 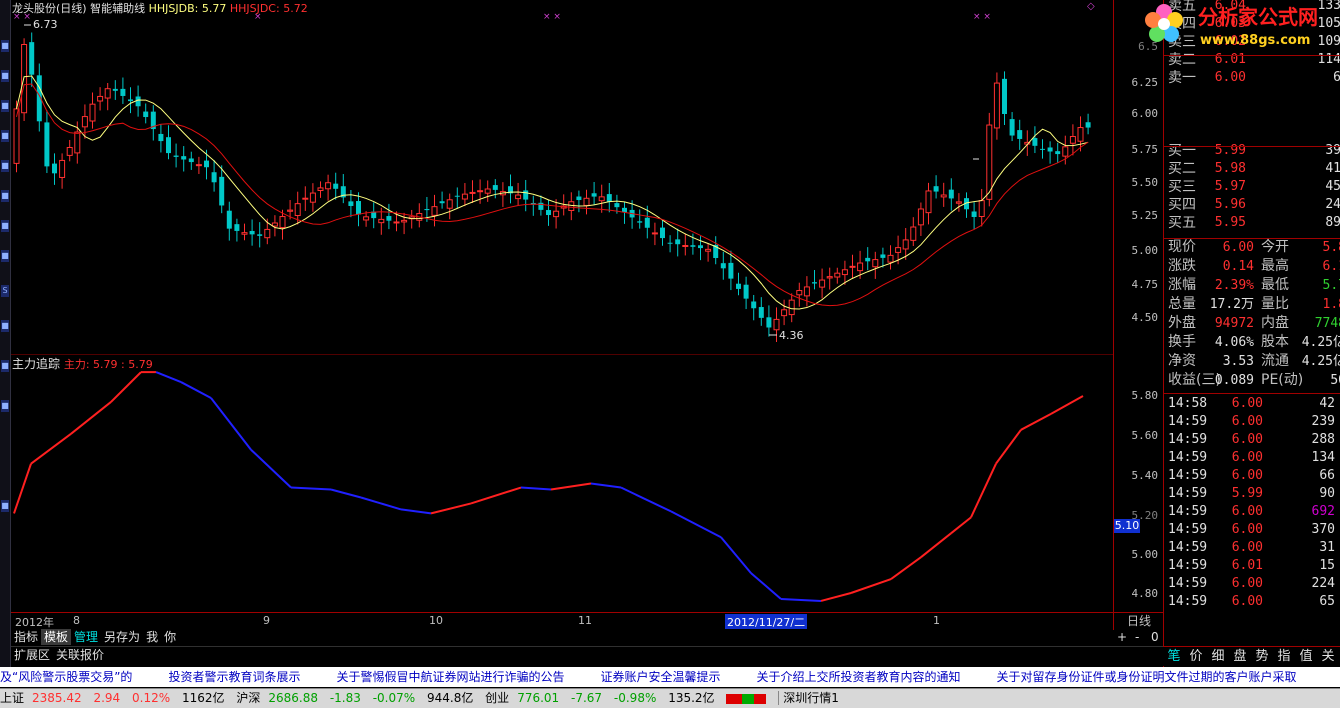 What do you see at coordinates (660, 677) in the screenshot?
I see `news-item: 证券账户安全温馨提示` at bounding box center [660, 677].